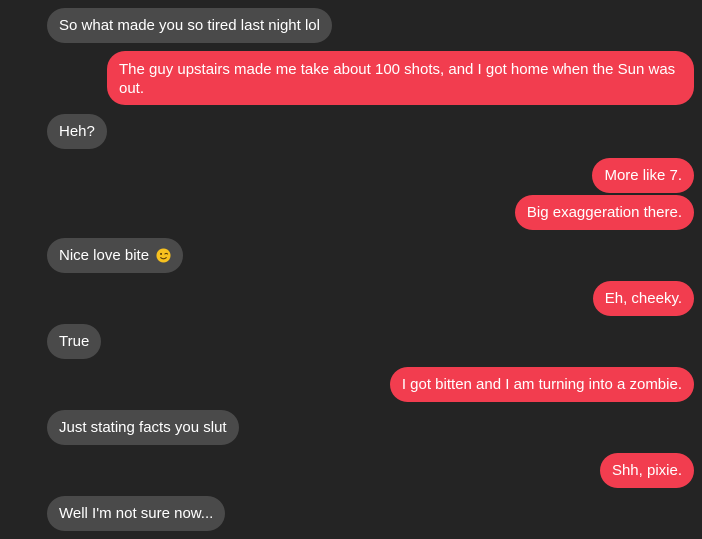 The image size is (702, 539). I want to click on message-outgoing: Eh, cheeky., so click(643, 298).